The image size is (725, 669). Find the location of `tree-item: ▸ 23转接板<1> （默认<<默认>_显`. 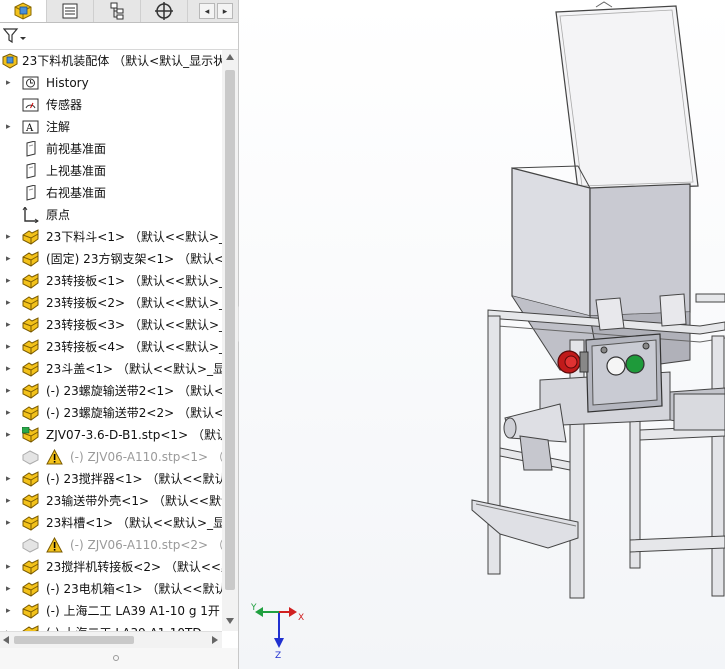

tree-item: ▸ 23转接板<1> （默认<<默认>_显 is located at coordinates (111, 281).